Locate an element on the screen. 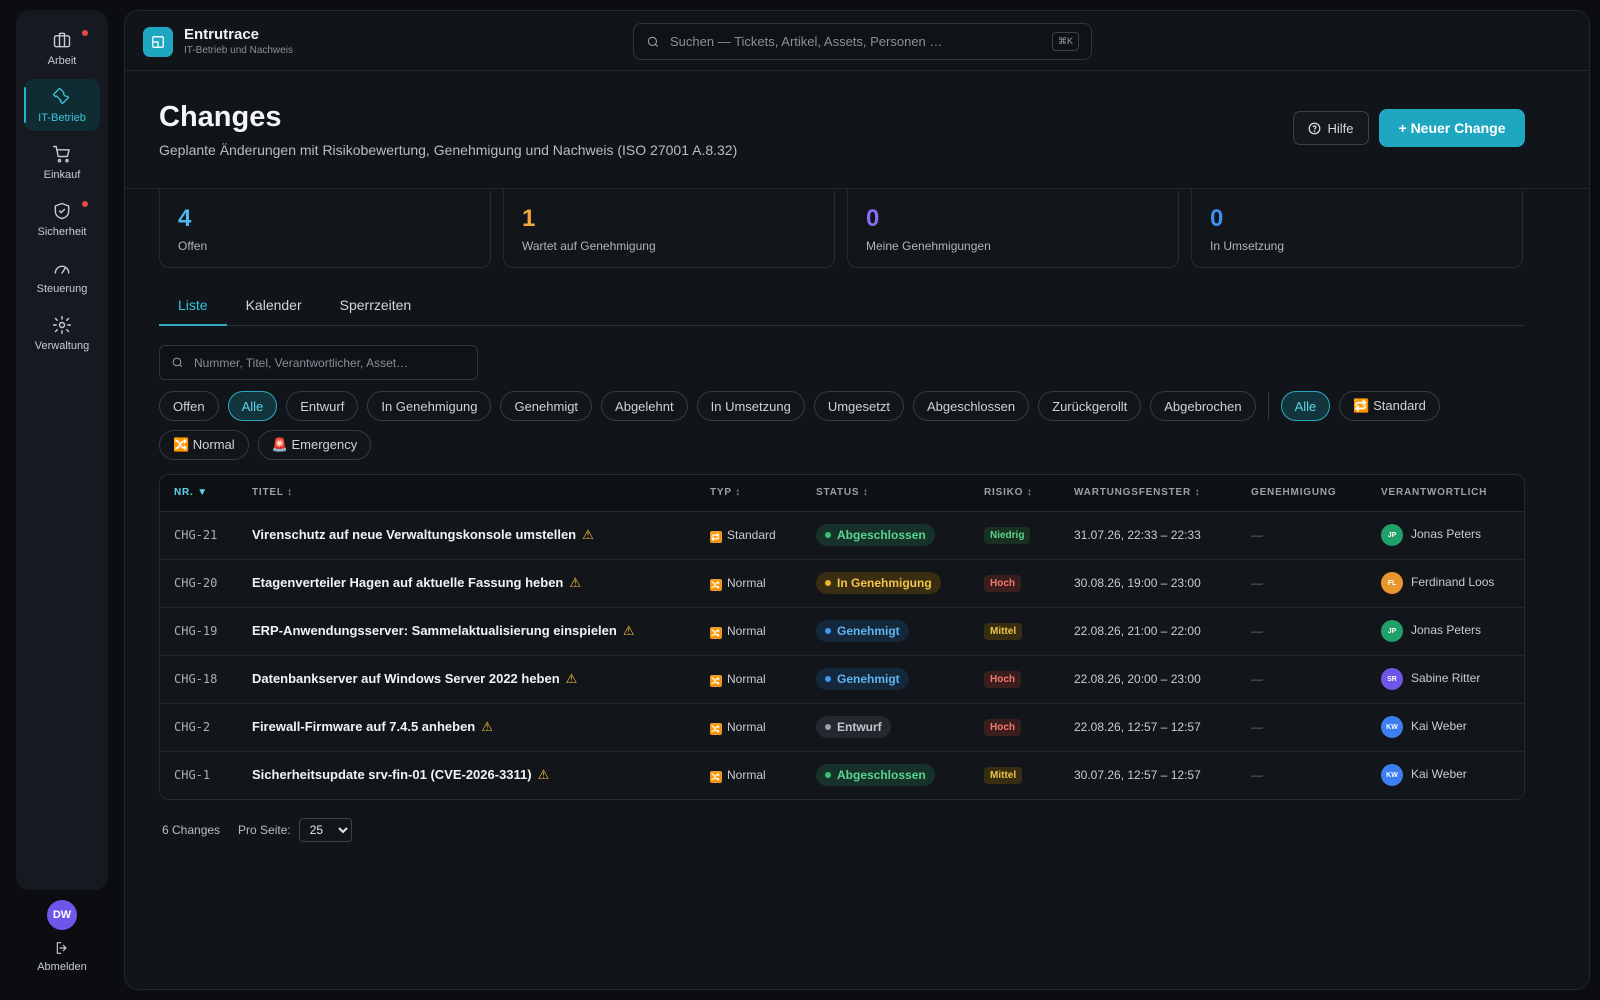  list-search is located at coordinates (318, 362).